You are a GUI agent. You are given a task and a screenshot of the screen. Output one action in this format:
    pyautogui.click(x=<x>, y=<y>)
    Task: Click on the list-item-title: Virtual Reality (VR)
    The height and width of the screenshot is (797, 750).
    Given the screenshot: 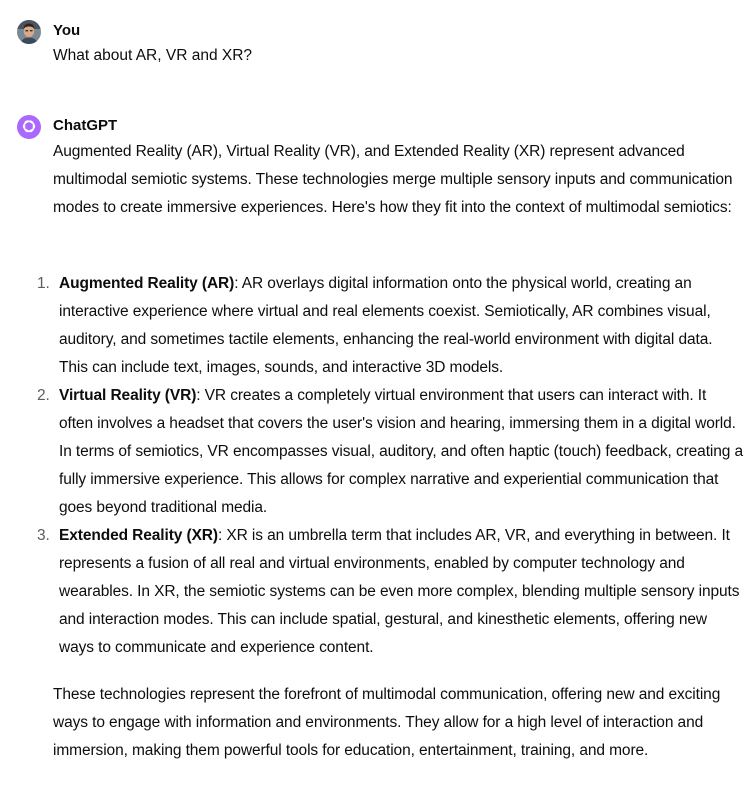 What is the action you would take?
    pyautogui.click(x=128, y=395)
    